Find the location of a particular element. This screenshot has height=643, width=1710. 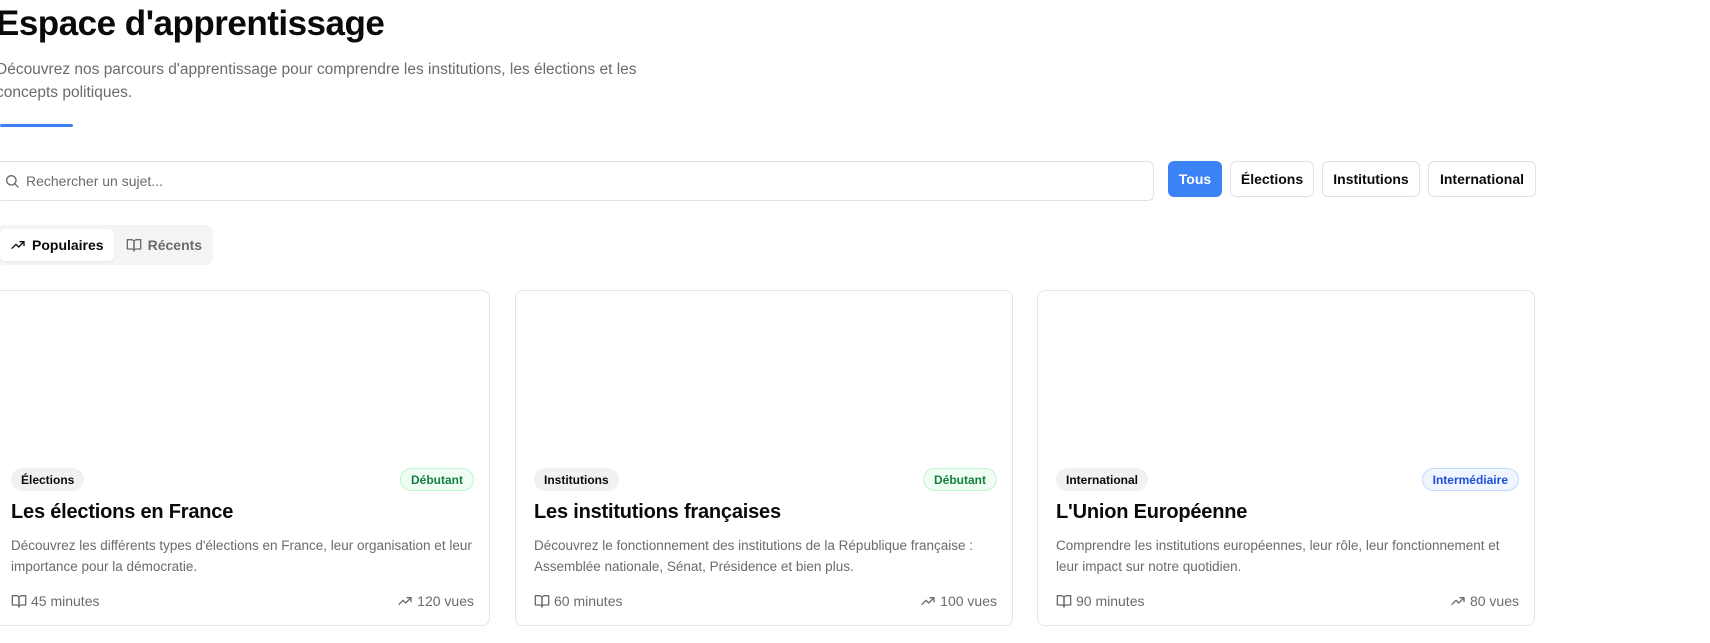

duration: 90 minutes is located at coordinates (1100, 601).